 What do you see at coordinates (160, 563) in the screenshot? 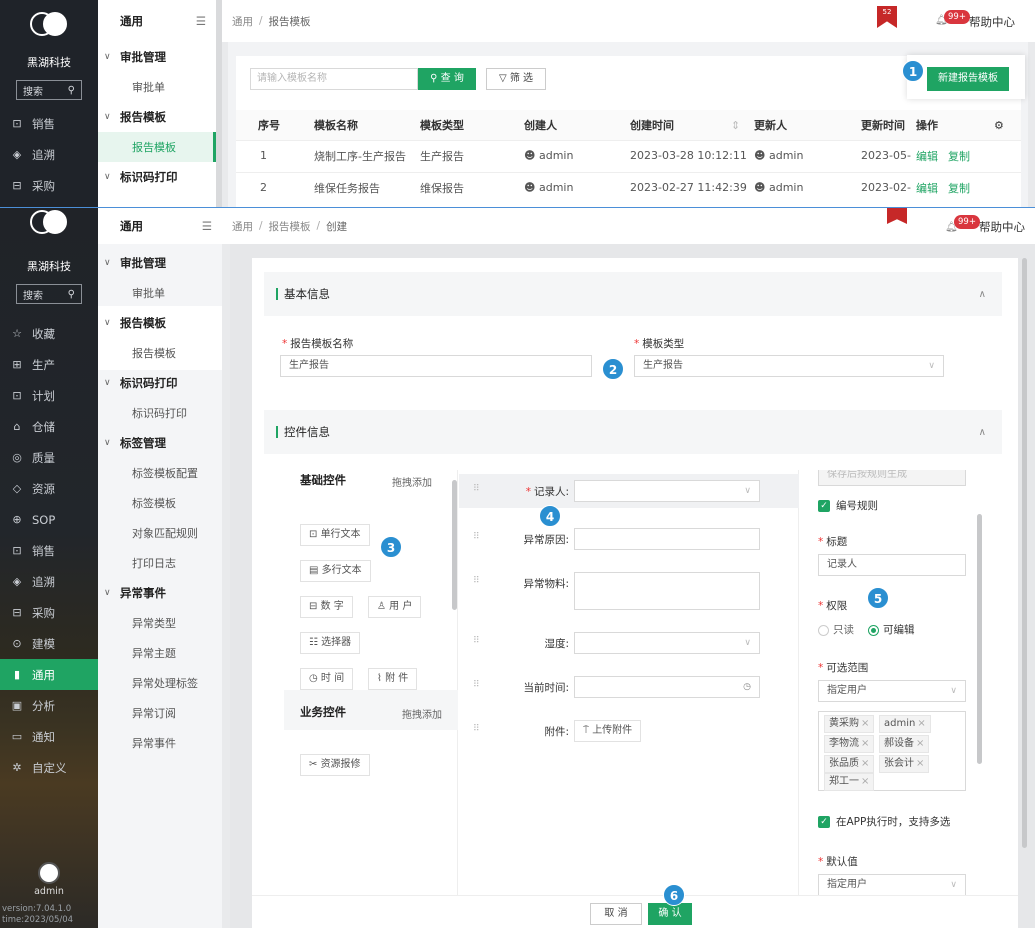
I see `link-print-log: 打印日志` at bounding box center [160, 563].